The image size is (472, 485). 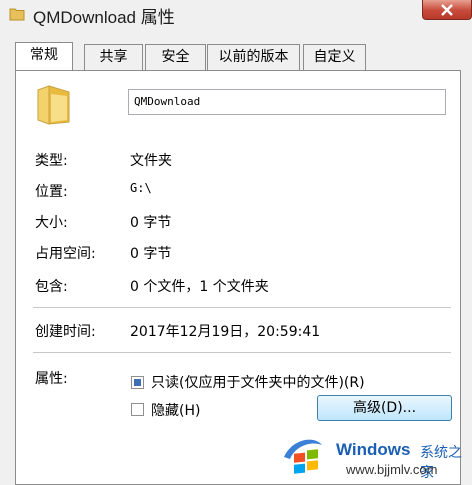 What do you see at coordinates (137, 409) in the screenshot?
I see `hidden-checkbox` at bounding box center [137, 409].